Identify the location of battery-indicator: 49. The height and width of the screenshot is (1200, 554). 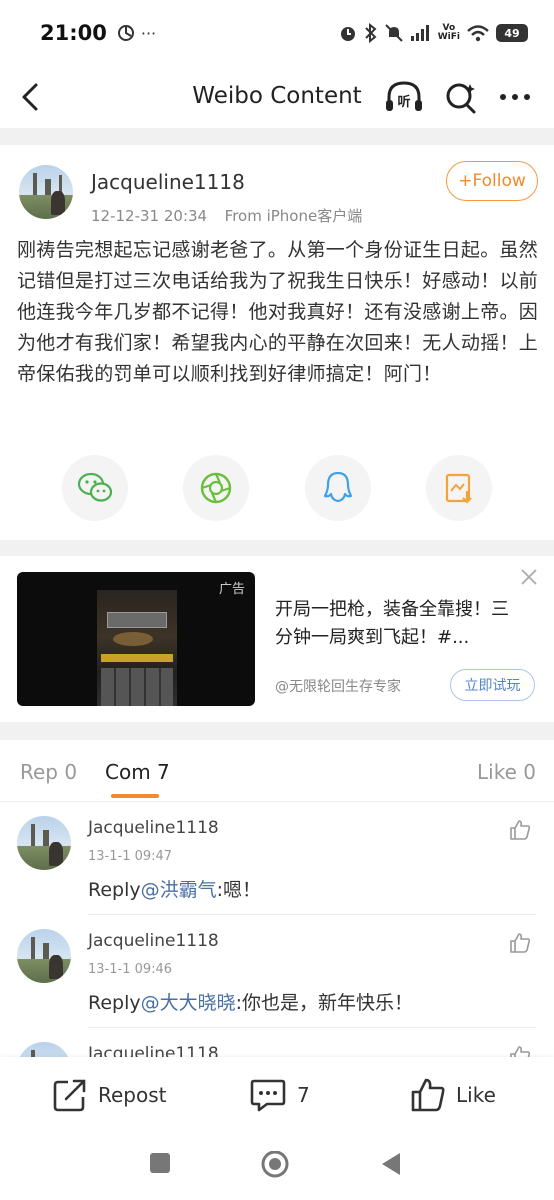
(512, 33).